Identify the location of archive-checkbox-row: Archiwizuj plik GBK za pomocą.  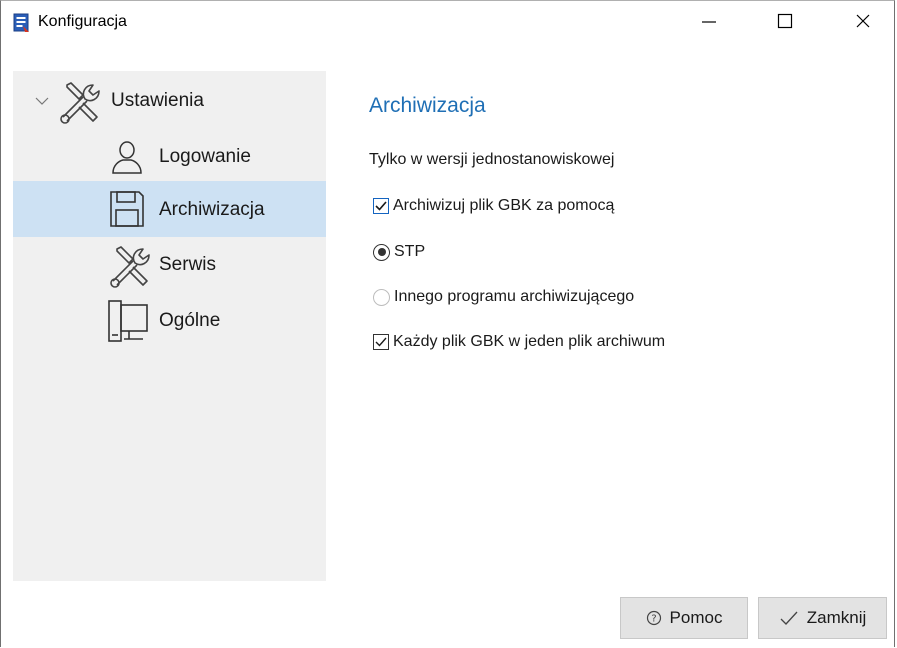
(493, 206).